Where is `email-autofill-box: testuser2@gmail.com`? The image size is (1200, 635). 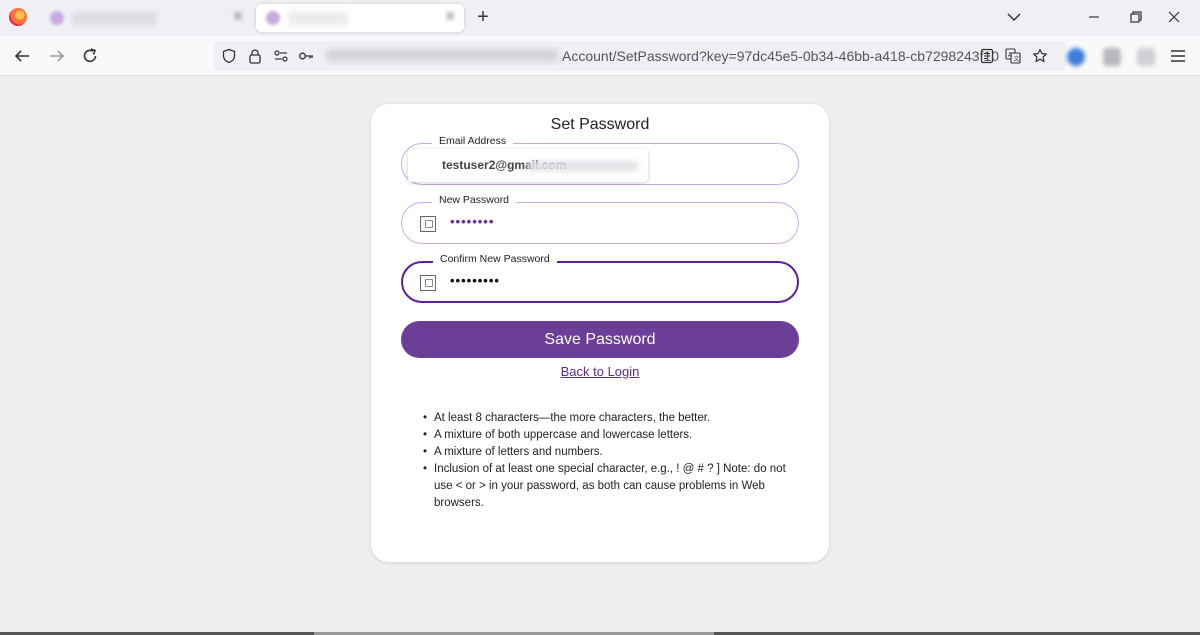 email-autofill-box: testuser2@gmail.com is located at coordinates (528, 165).